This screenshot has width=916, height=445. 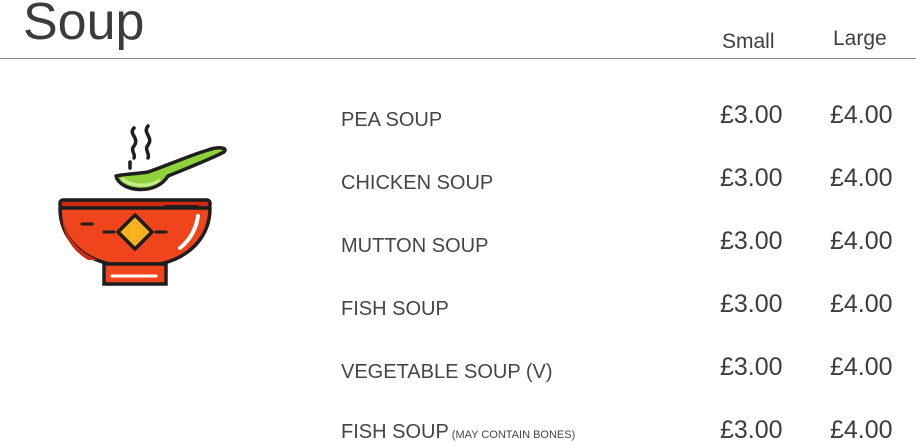 I want to click on menu-item: CHICKEN SOUP £3.00 £4.00, so click(x=458, y=177).